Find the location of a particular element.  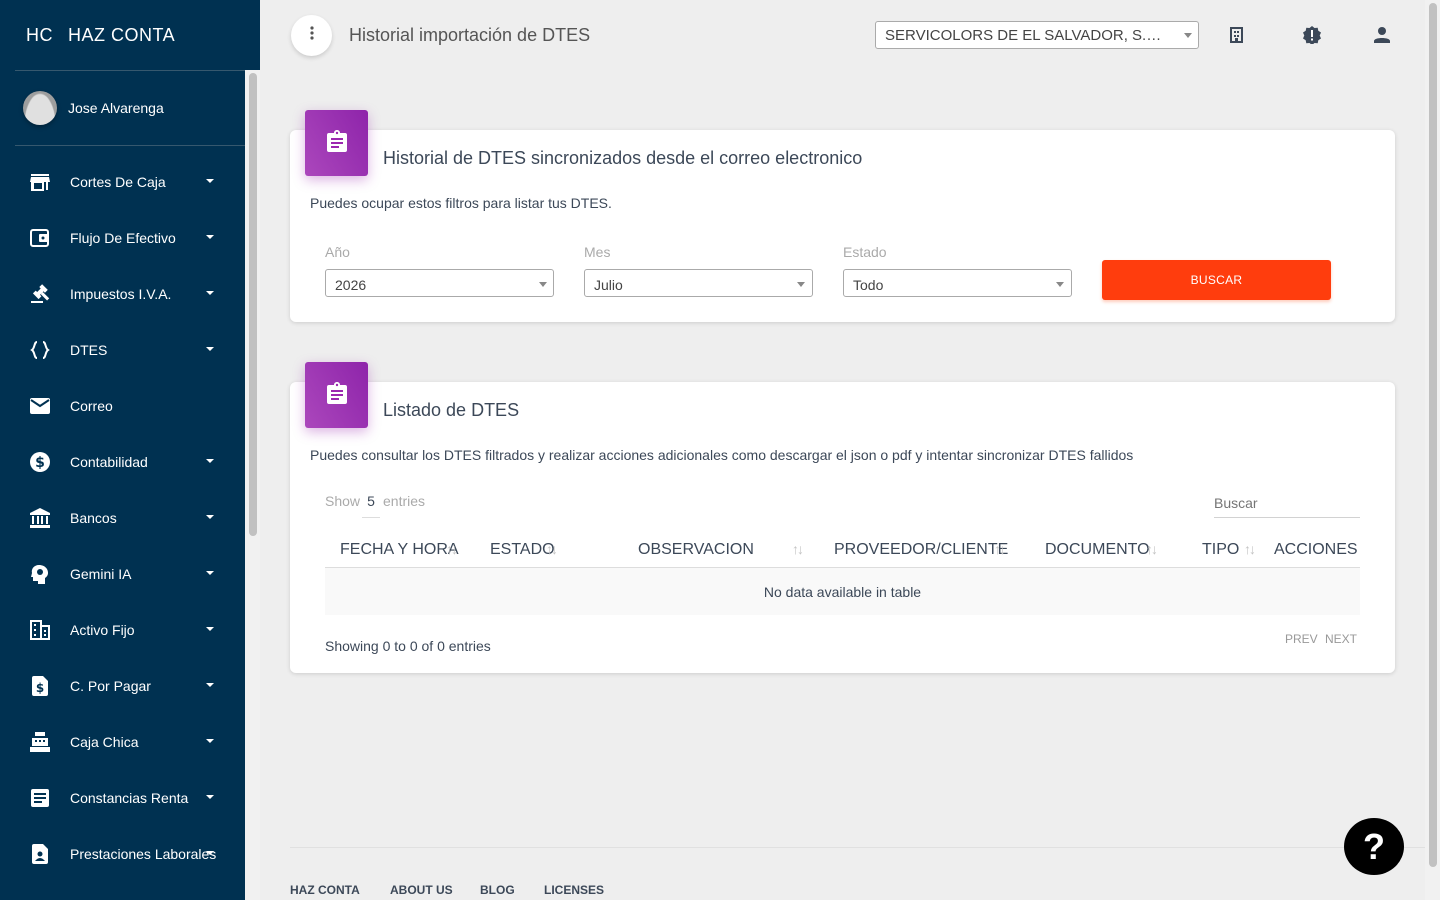

sidebar-item-label: DTES is located at coordinates (89, 350).